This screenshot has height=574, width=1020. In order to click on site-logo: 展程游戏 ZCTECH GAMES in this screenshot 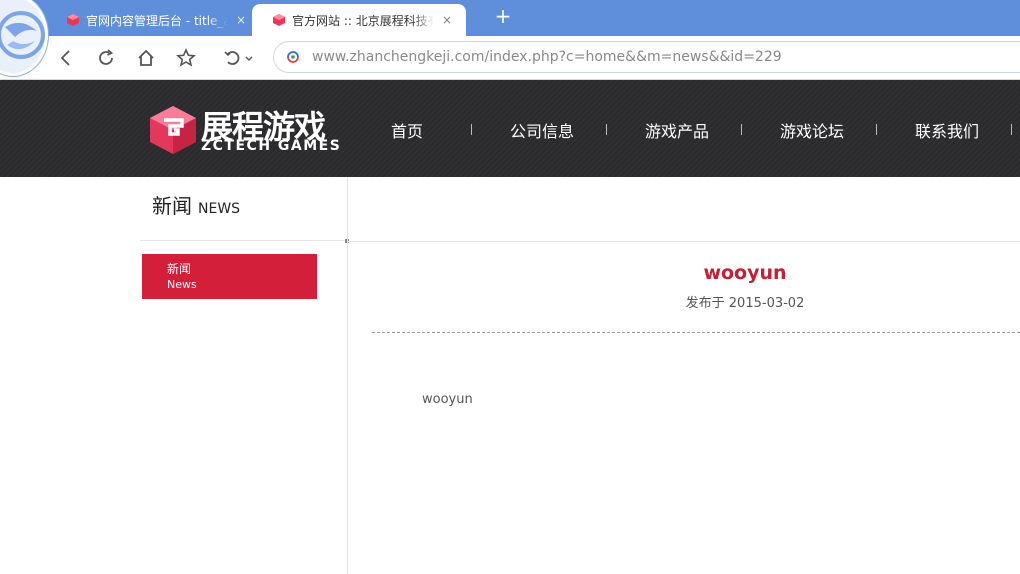, I will do `click(245, 130)`.